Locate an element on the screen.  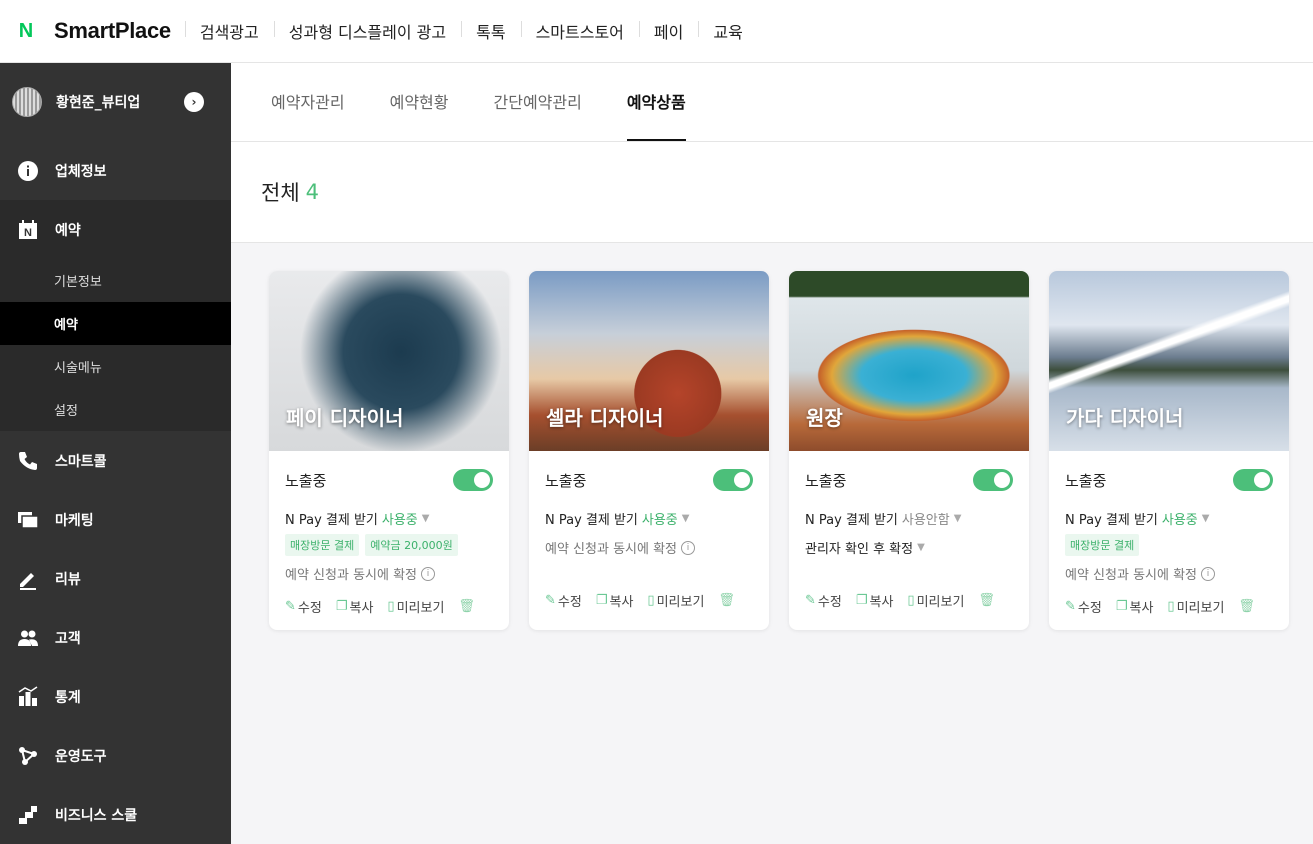
submenu-settings: 설정 is located at coordinates (115, 409).